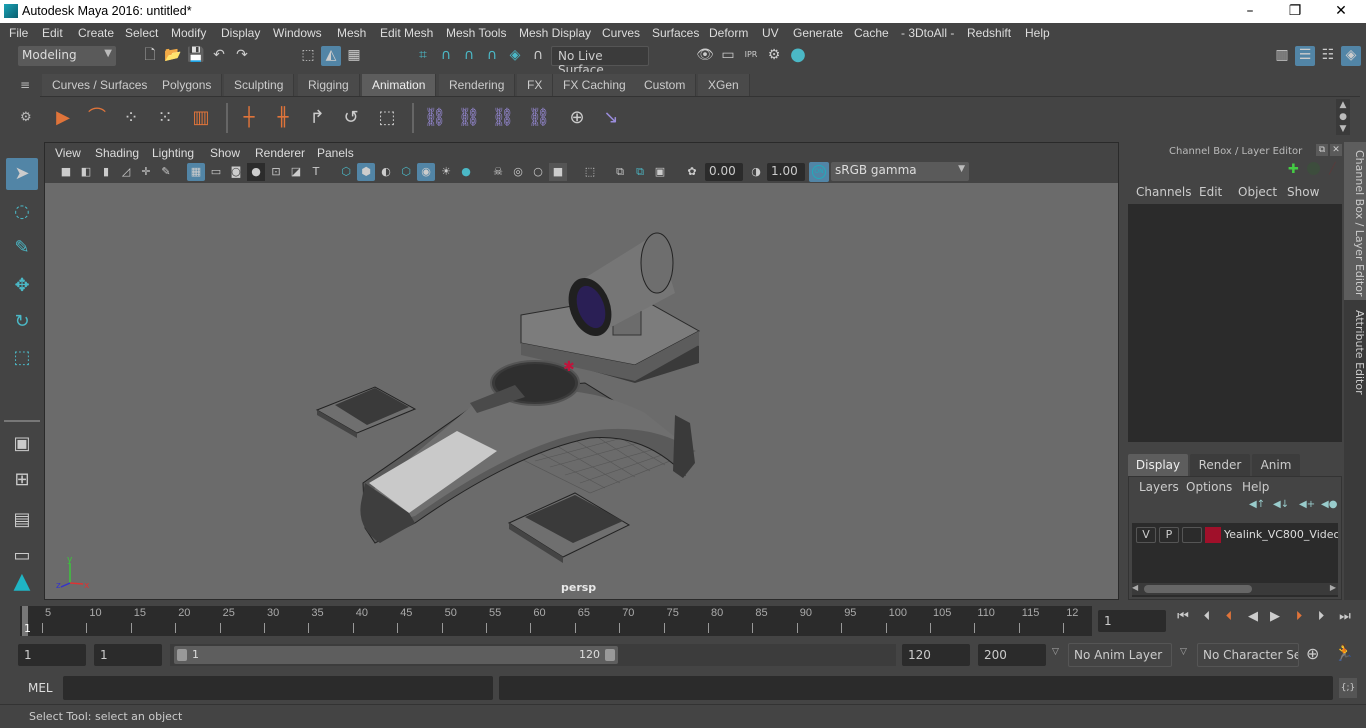 Image resolution: width=1366 pixels, height=728 pixels. I want to click on shelf-tab-animation: Animation, so click(399, 85).